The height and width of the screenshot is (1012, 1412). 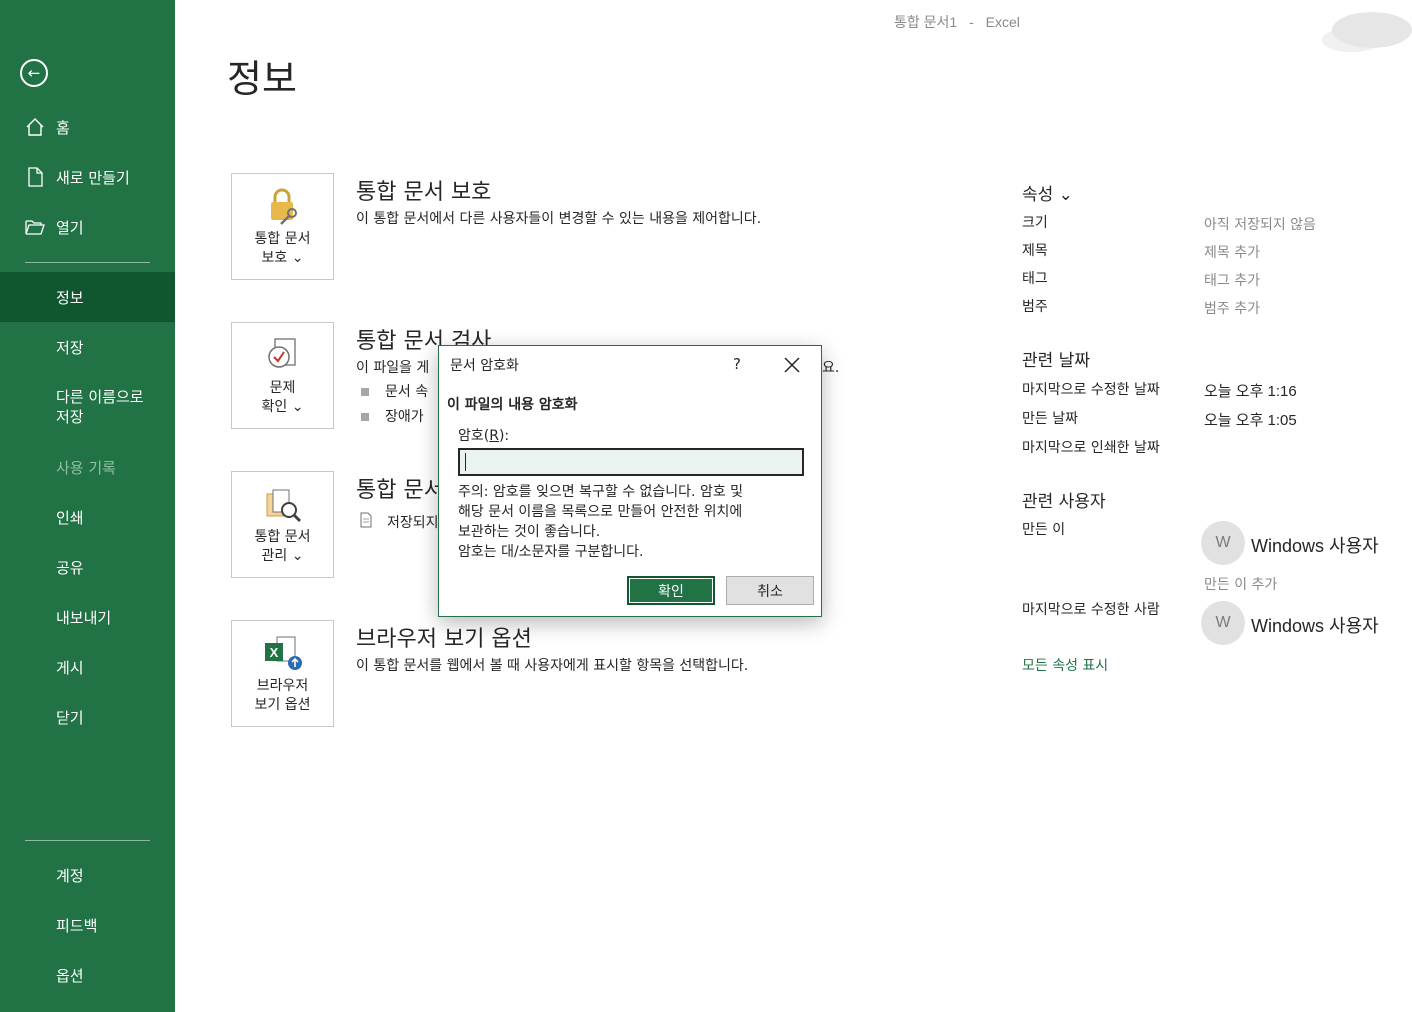 I want to click on protect-workbook-button: 통합 문서 보호 ⌄, so click(x=282, y=226).